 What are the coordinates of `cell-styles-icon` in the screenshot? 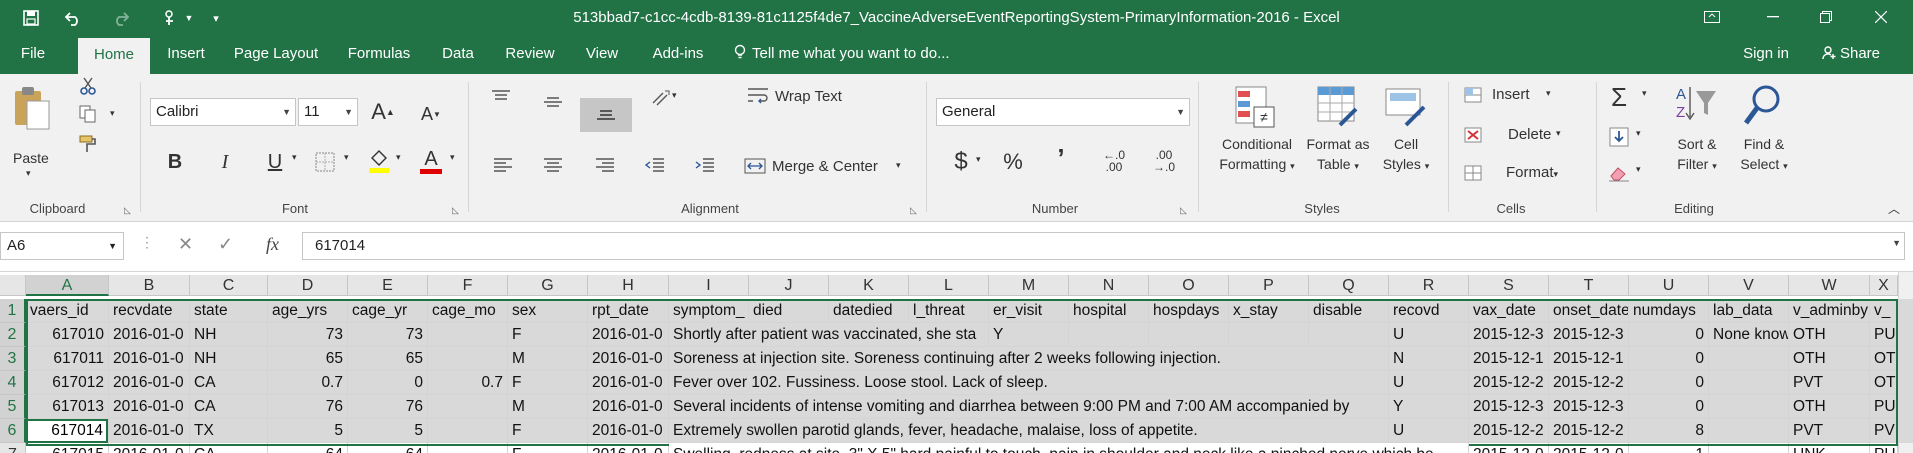 It's located at (1406, 107).